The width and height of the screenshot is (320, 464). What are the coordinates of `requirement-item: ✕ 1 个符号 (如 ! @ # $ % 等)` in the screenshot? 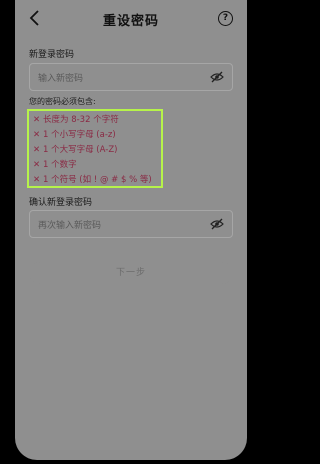 It's located at (95, 180).